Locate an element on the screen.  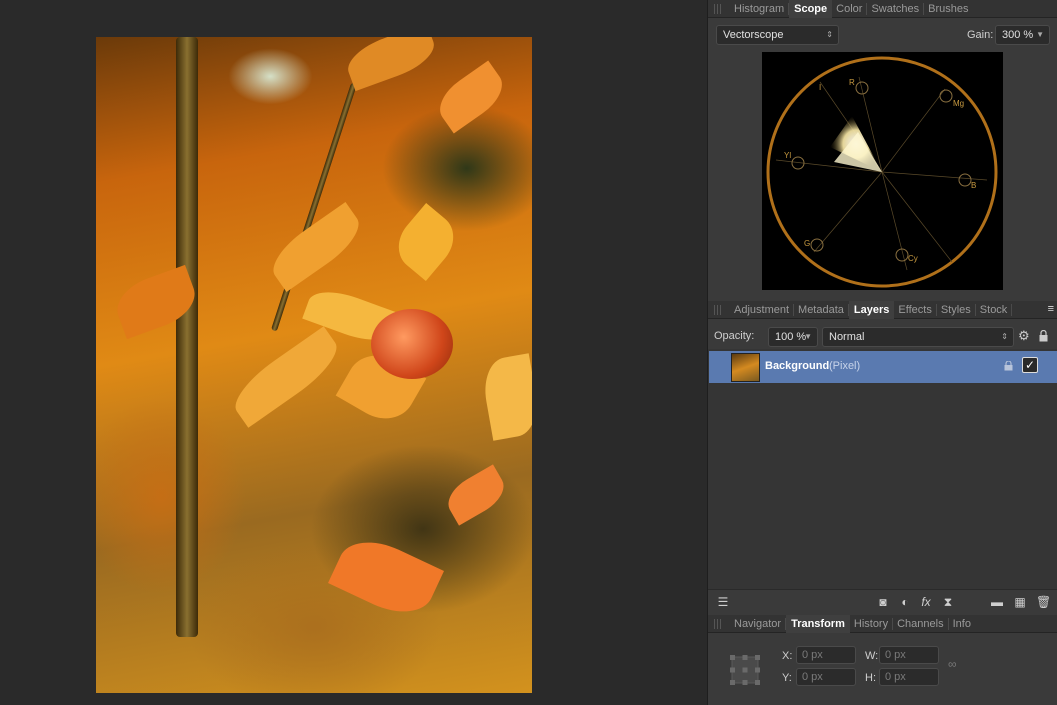
tab-histogram: Histogram is located at coordinates (760, 8).